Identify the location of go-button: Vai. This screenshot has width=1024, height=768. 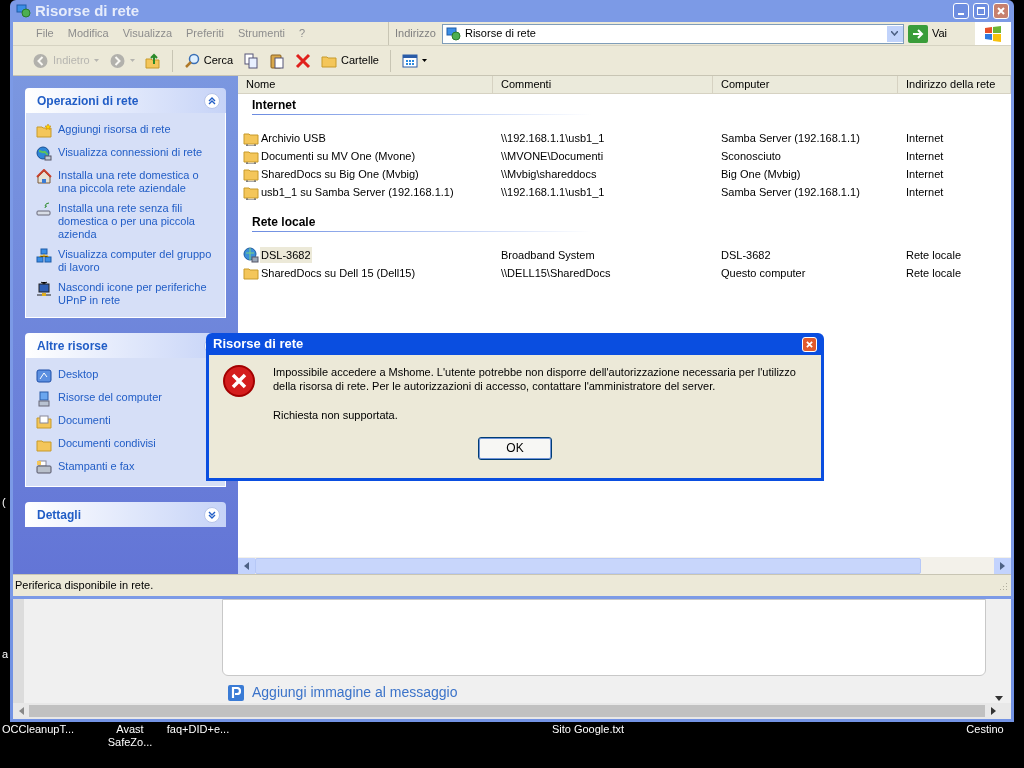
(927, 33).